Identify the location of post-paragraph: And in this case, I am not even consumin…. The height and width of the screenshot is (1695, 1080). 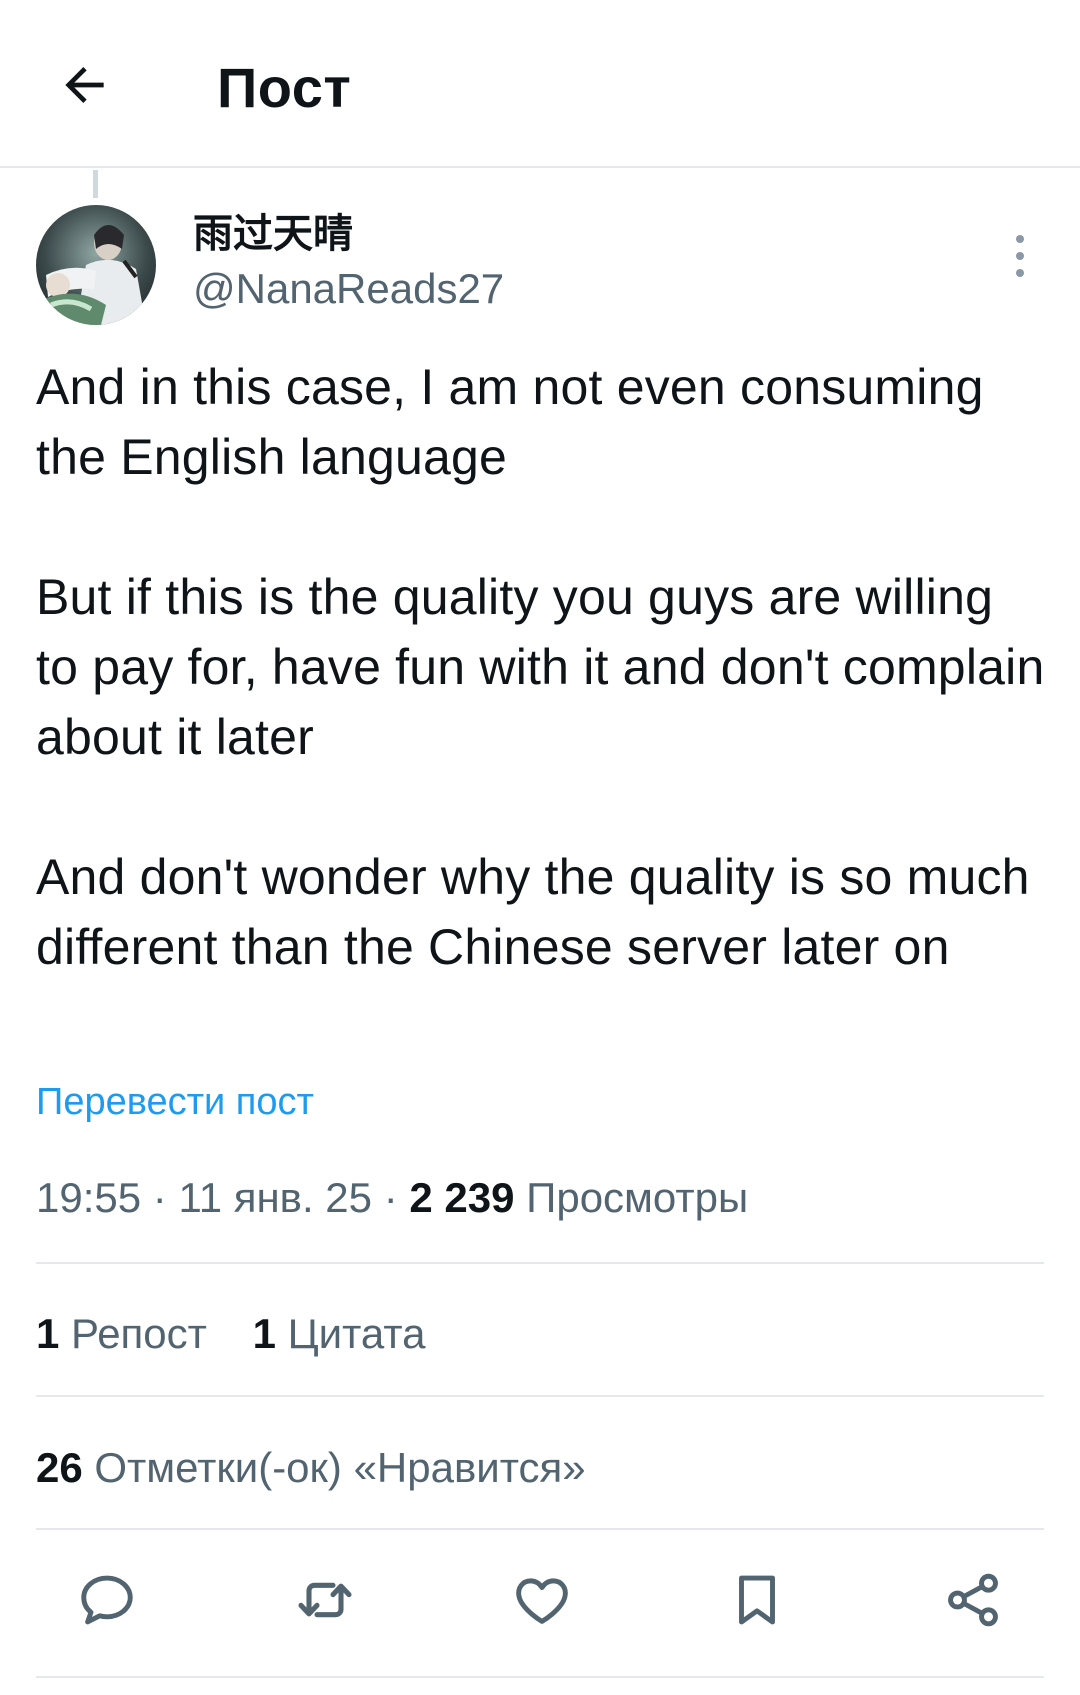
(510, 422).